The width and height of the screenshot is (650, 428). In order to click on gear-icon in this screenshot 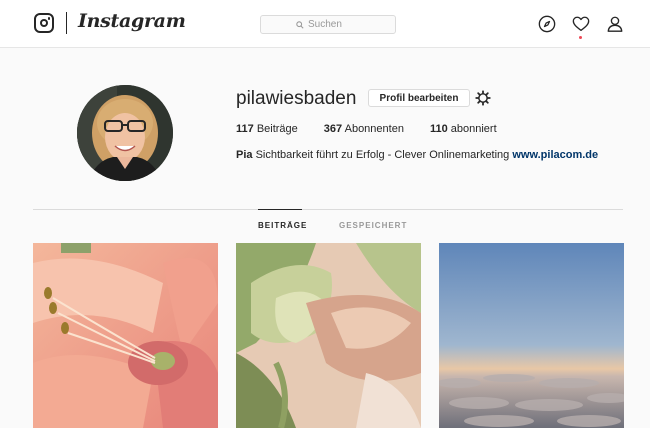, I will do `click(483, 98)`.